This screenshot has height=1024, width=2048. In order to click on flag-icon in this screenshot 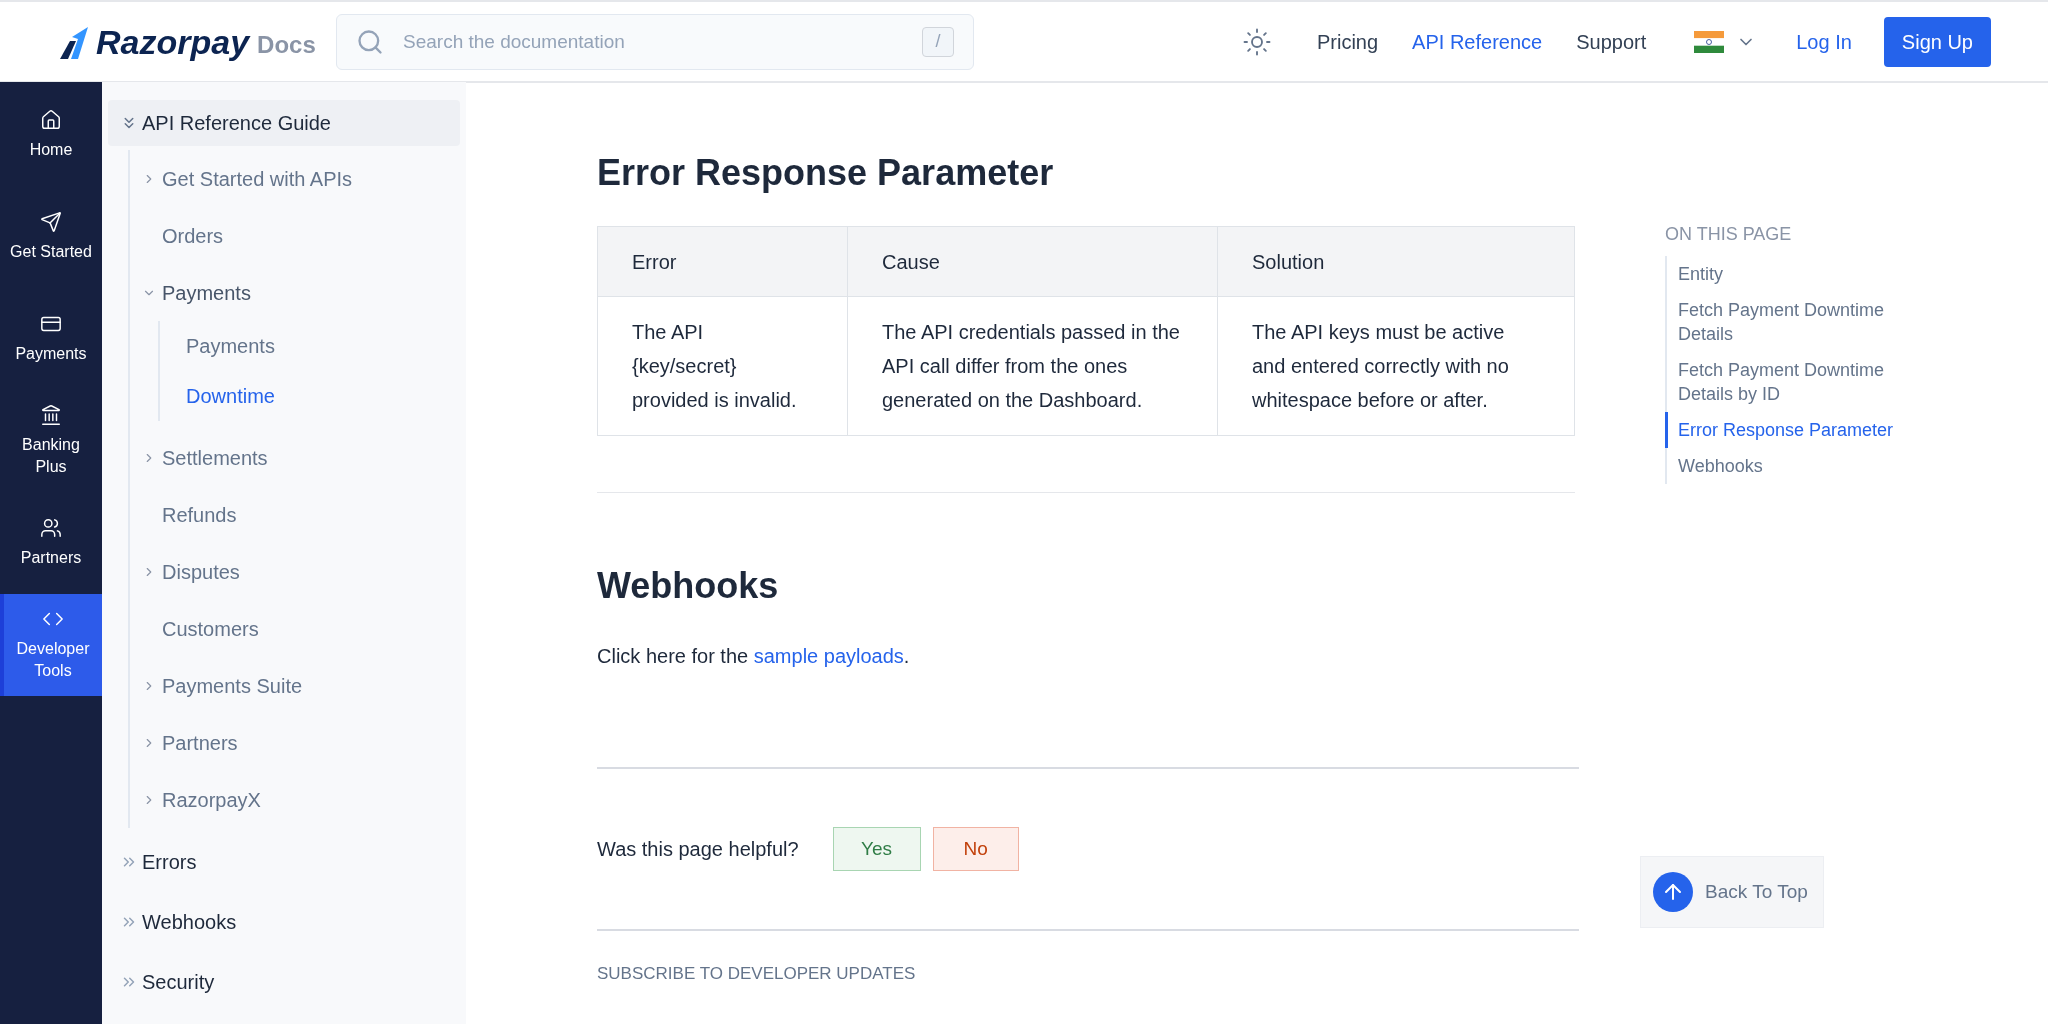, I will do `click(1709, 41)`.